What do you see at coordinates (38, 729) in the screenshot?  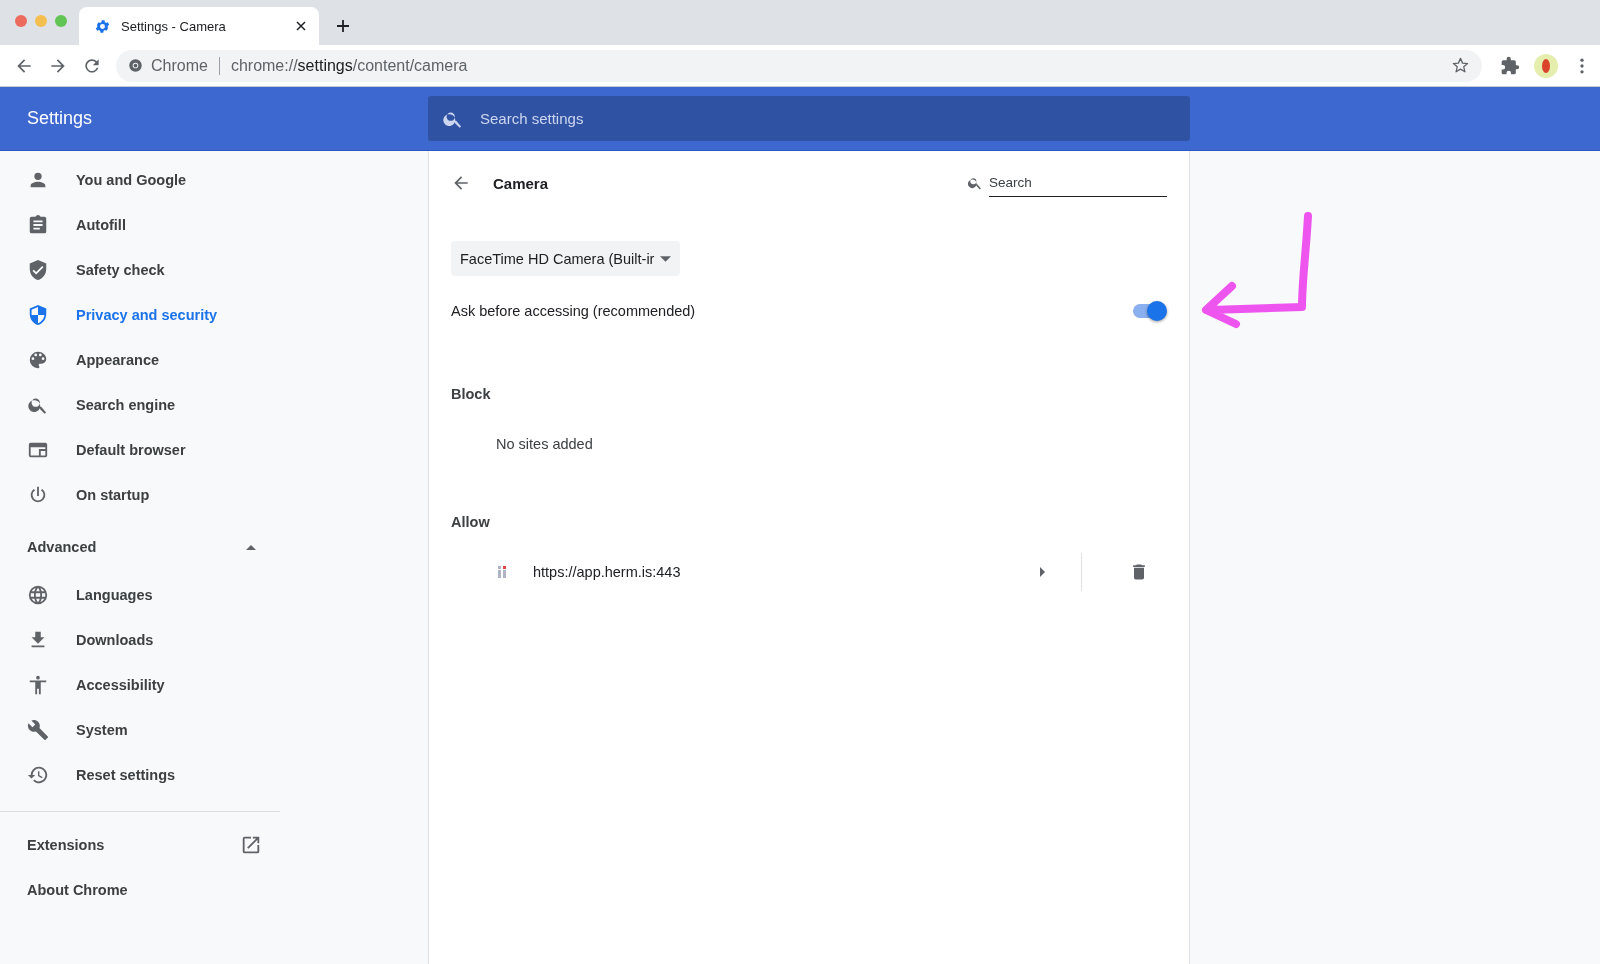 I see `wrench-icon` at bounding box center [38, 729].